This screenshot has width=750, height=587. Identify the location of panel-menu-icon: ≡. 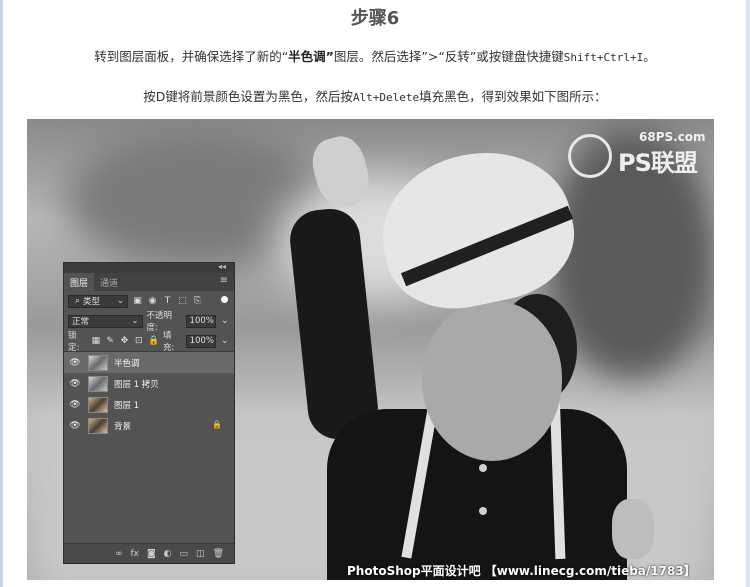
(224, 280).